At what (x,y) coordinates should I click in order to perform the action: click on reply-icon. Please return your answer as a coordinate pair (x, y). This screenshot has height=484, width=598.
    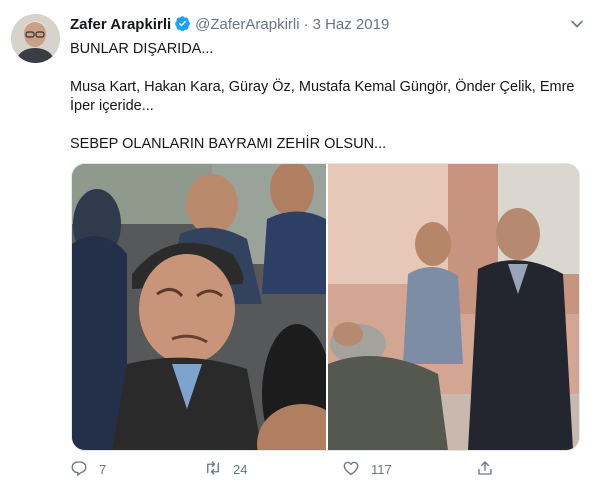
    Looking at the image, I should click on (79, 469).